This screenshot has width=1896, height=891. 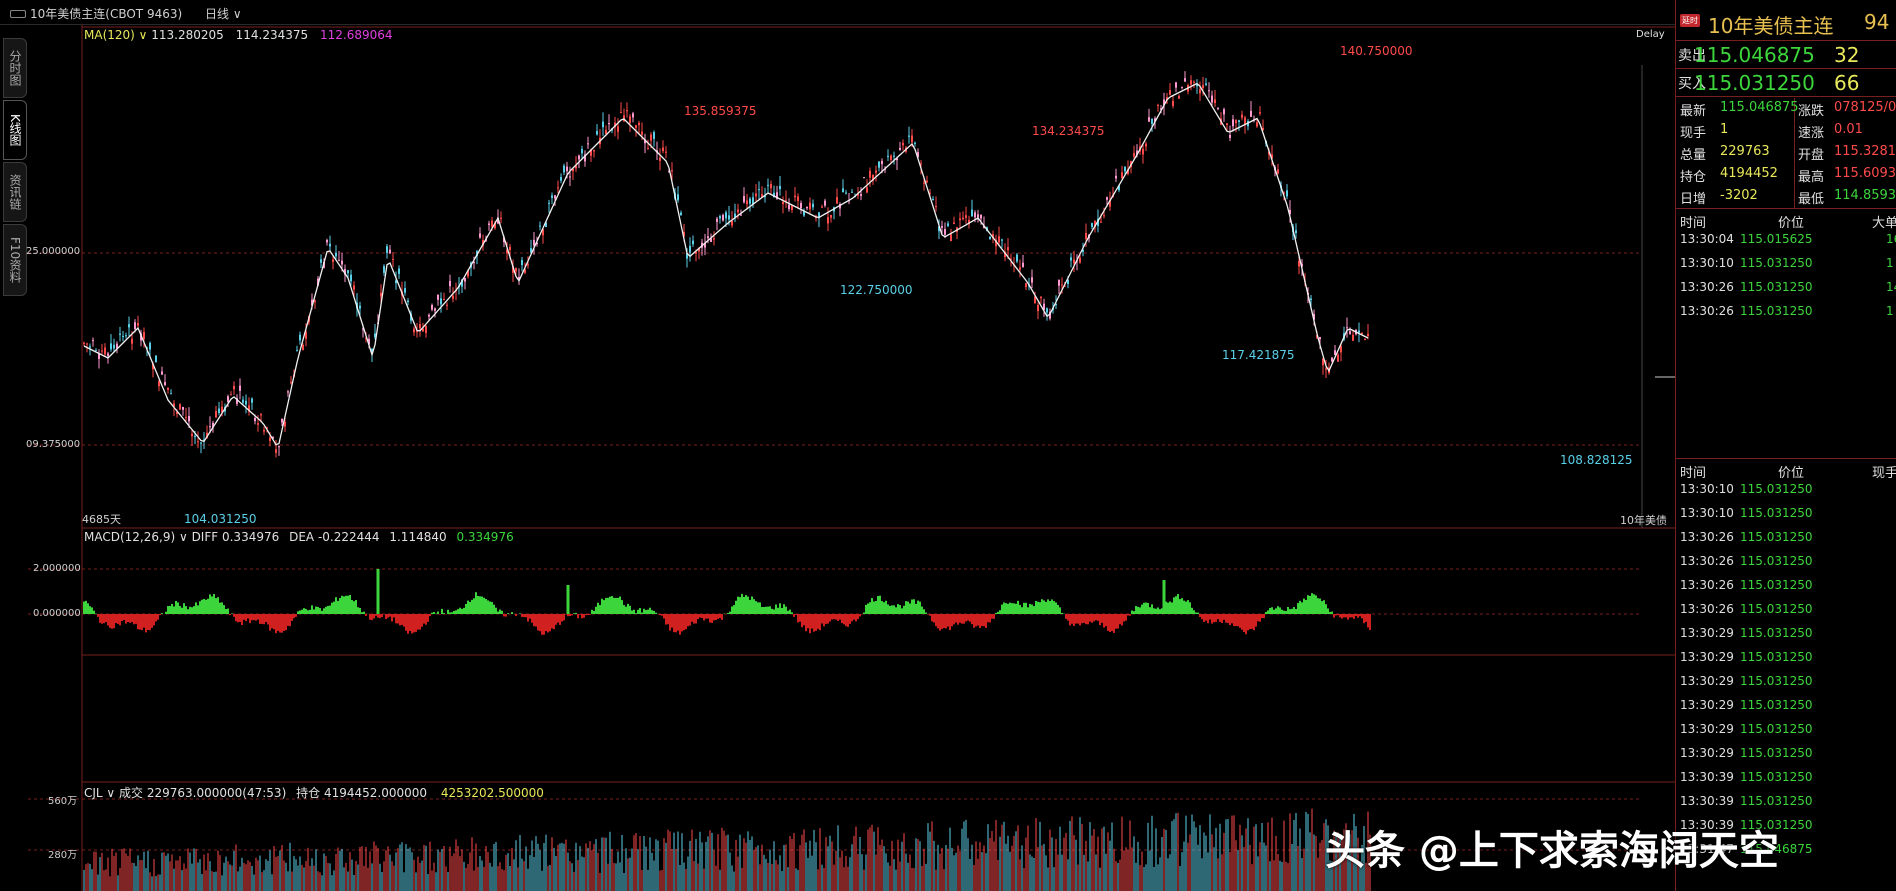 I want to click on deal-time: 13:30:39, so click(x=1707, y=801).